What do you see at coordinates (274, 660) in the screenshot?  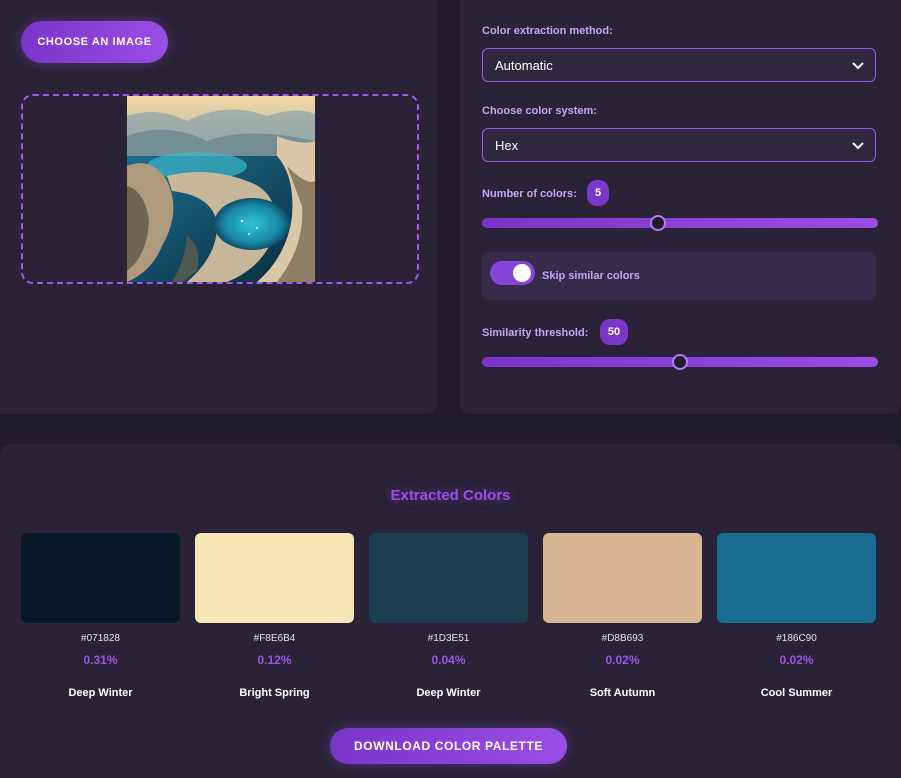 I see `color-percent: 0.12%` at bounding box center [274, 660].